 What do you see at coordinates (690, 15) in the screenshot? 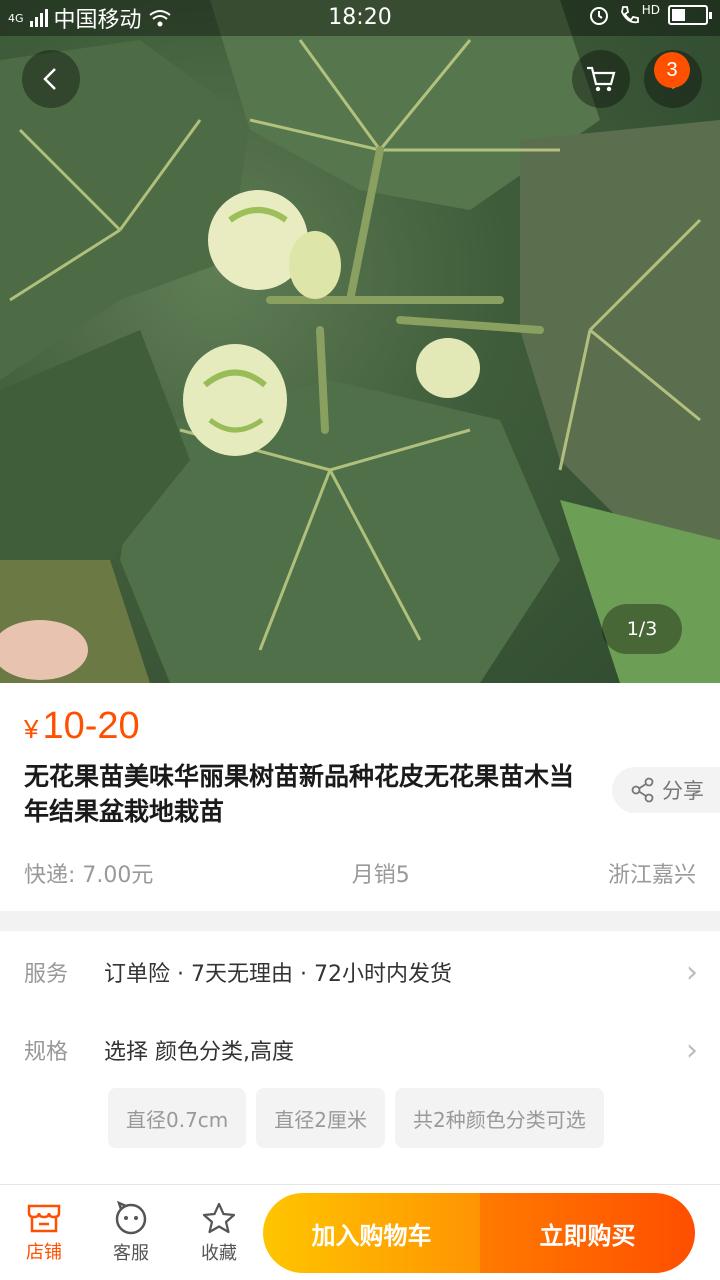
I see `battery-icon` at bounding box center [690, 15].